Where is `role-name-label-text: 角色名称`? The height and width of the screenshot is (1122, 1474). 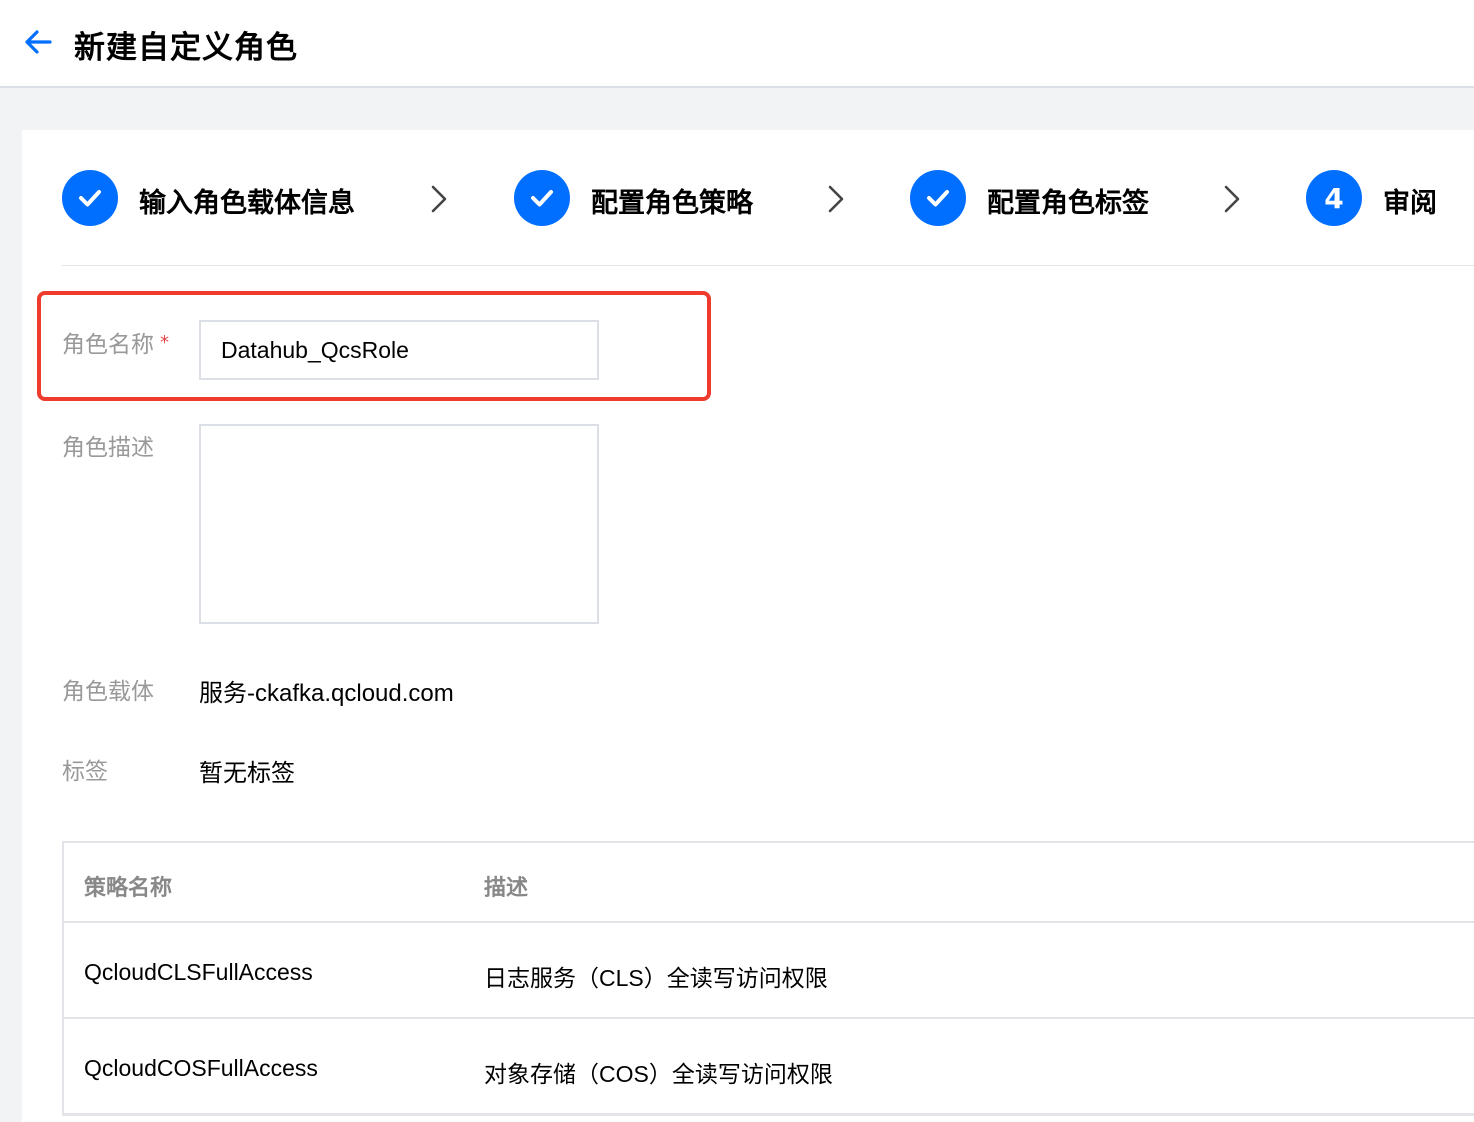
role-name-label-text: 角色名称 is located at coordinates (108, 345).